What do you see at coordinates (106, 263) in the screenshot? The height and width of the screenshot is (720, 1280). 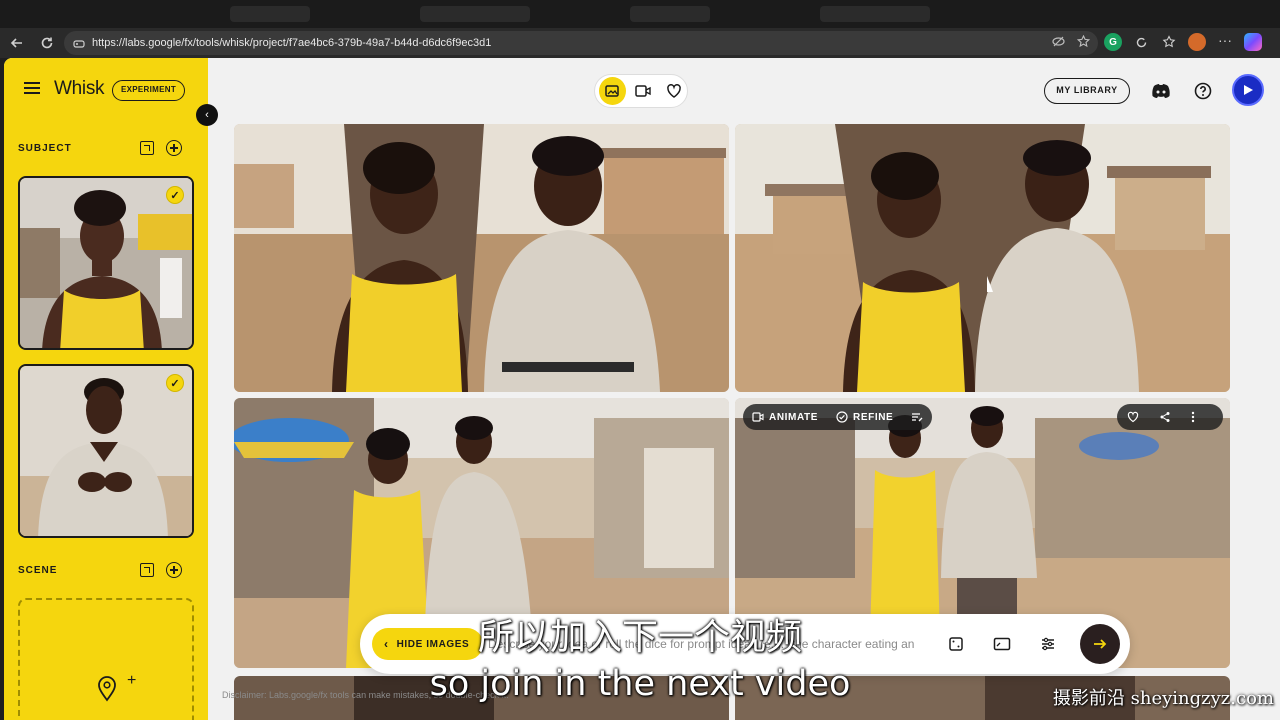 I see `subject-image-woman: ✓` at bounding box center [106, 263].